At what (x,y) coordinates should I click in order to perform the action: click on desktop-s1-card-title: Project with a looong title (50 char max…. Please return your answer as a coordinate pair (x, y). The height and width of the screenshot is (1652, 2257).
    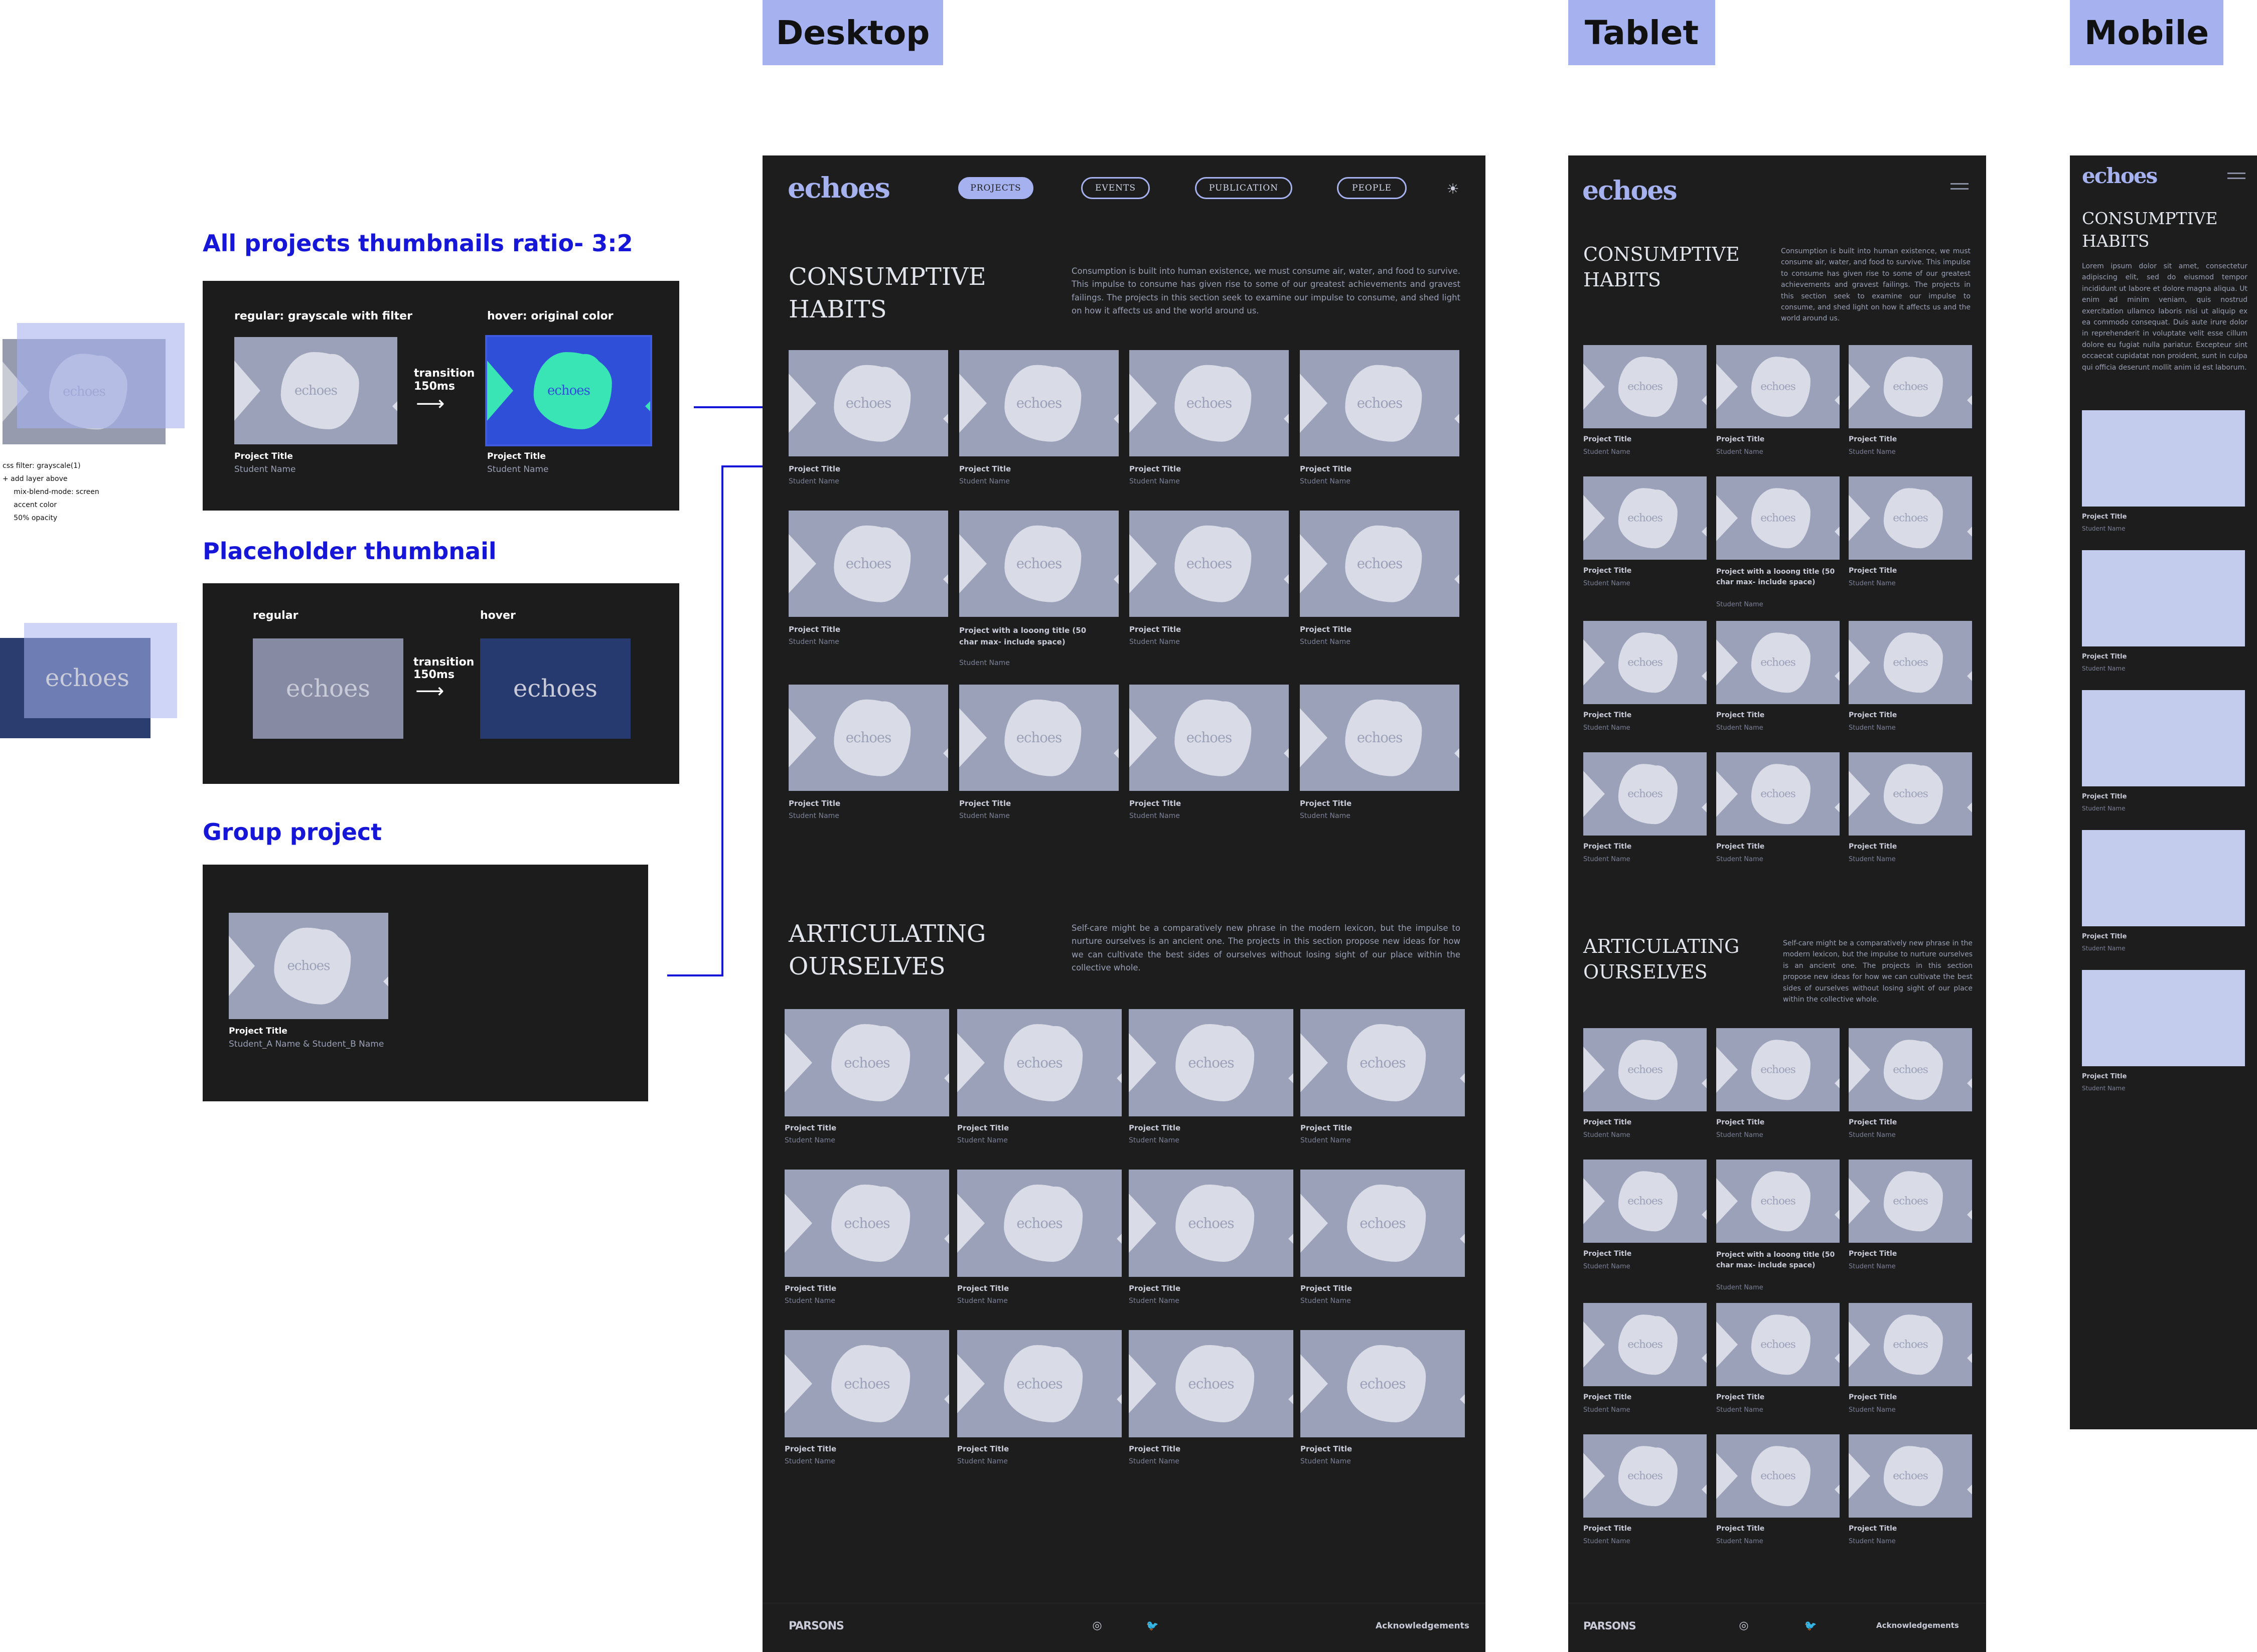
    Looking at the image, I should click on (1027, 636).